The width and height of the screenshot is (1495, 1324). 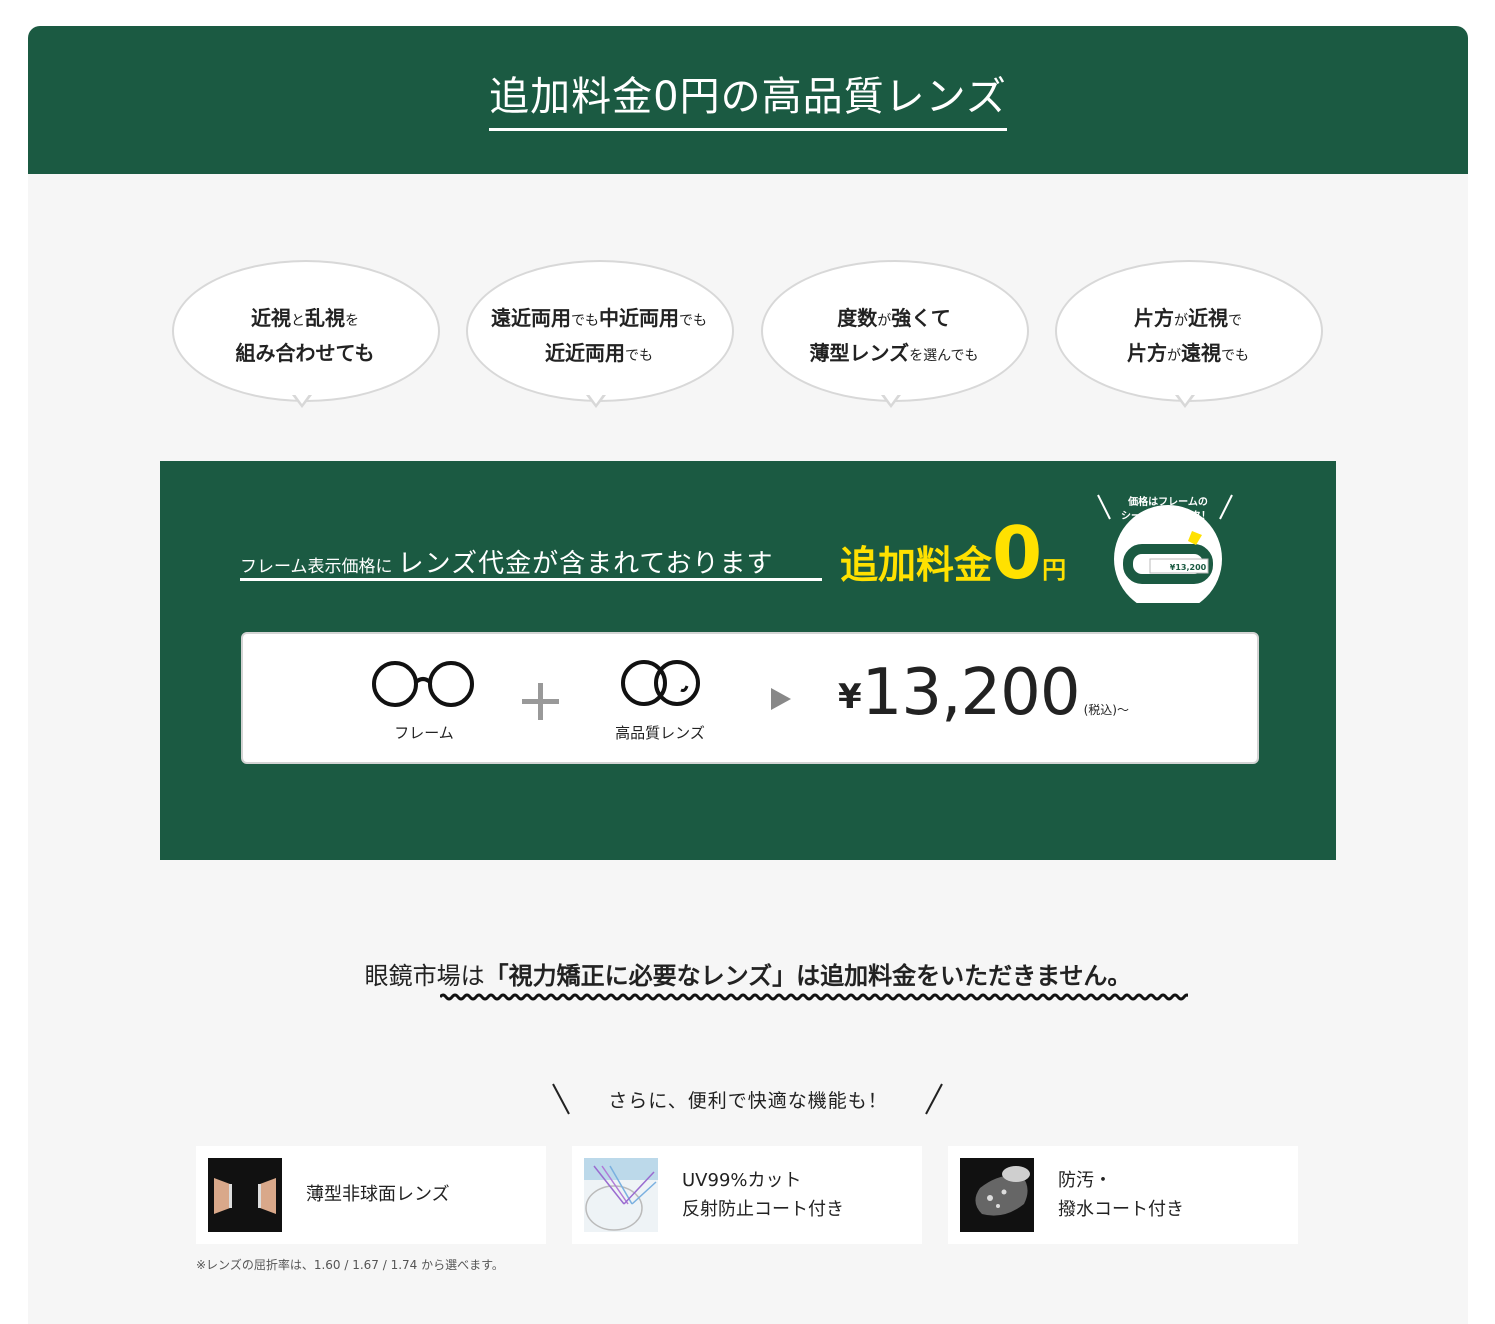 I want to click on promo-lead: フレーム表示価格に レンズ代金が含まれております, so click(x=507, y=564).